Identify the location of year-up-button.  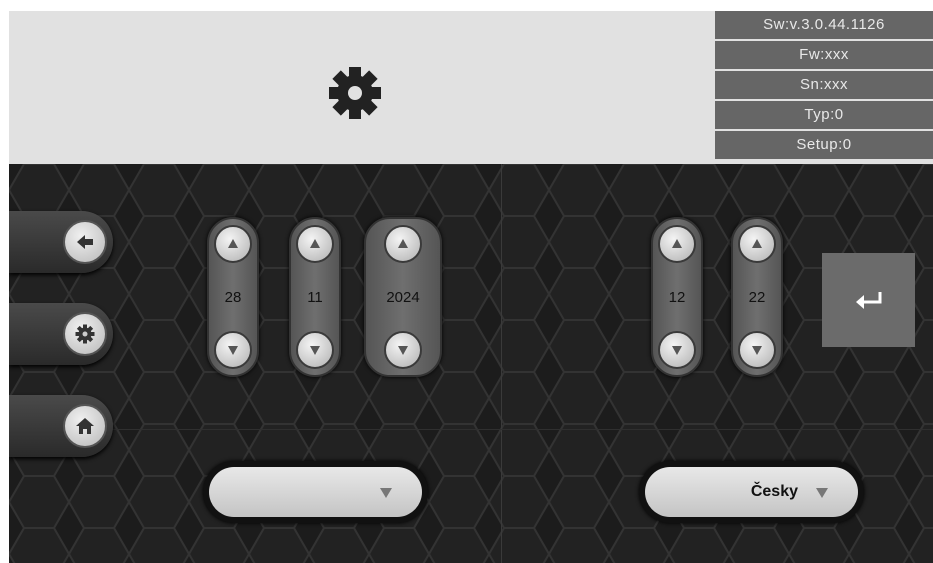
(403, 244).